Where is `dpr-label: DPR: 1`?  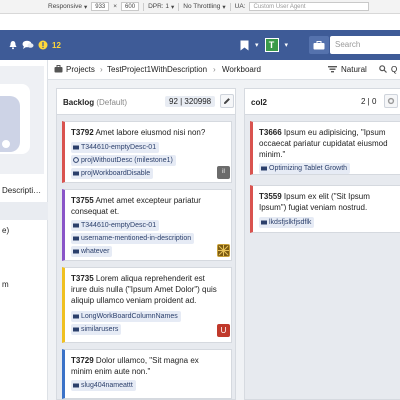 dpr-label: DPR: 1 is located at coordinates (159, 6).